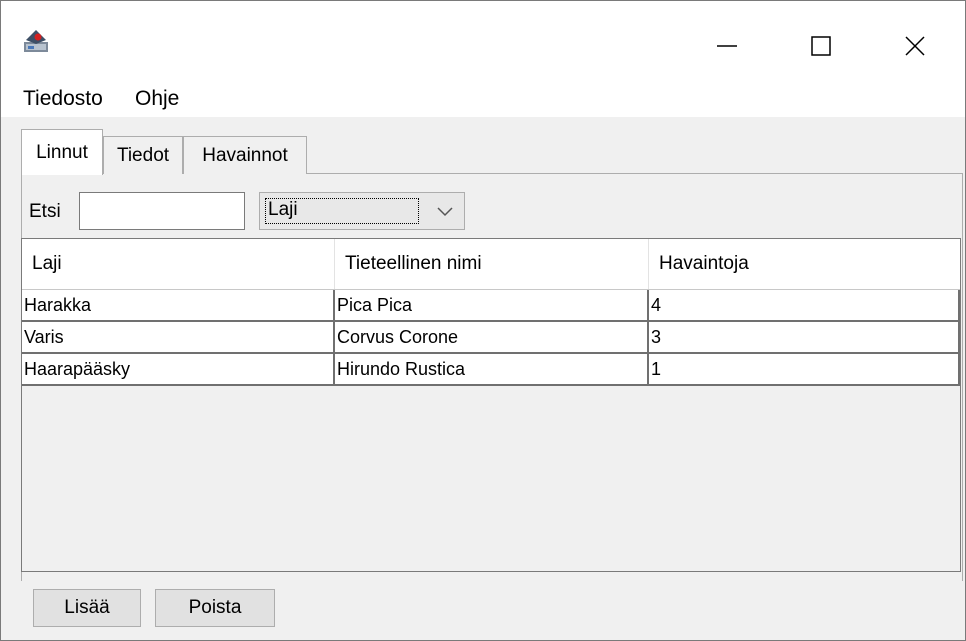 The image size is (966, 641). I want to click on cell-tieteellinen-nimi: Pica Pica, so click(492, 305).